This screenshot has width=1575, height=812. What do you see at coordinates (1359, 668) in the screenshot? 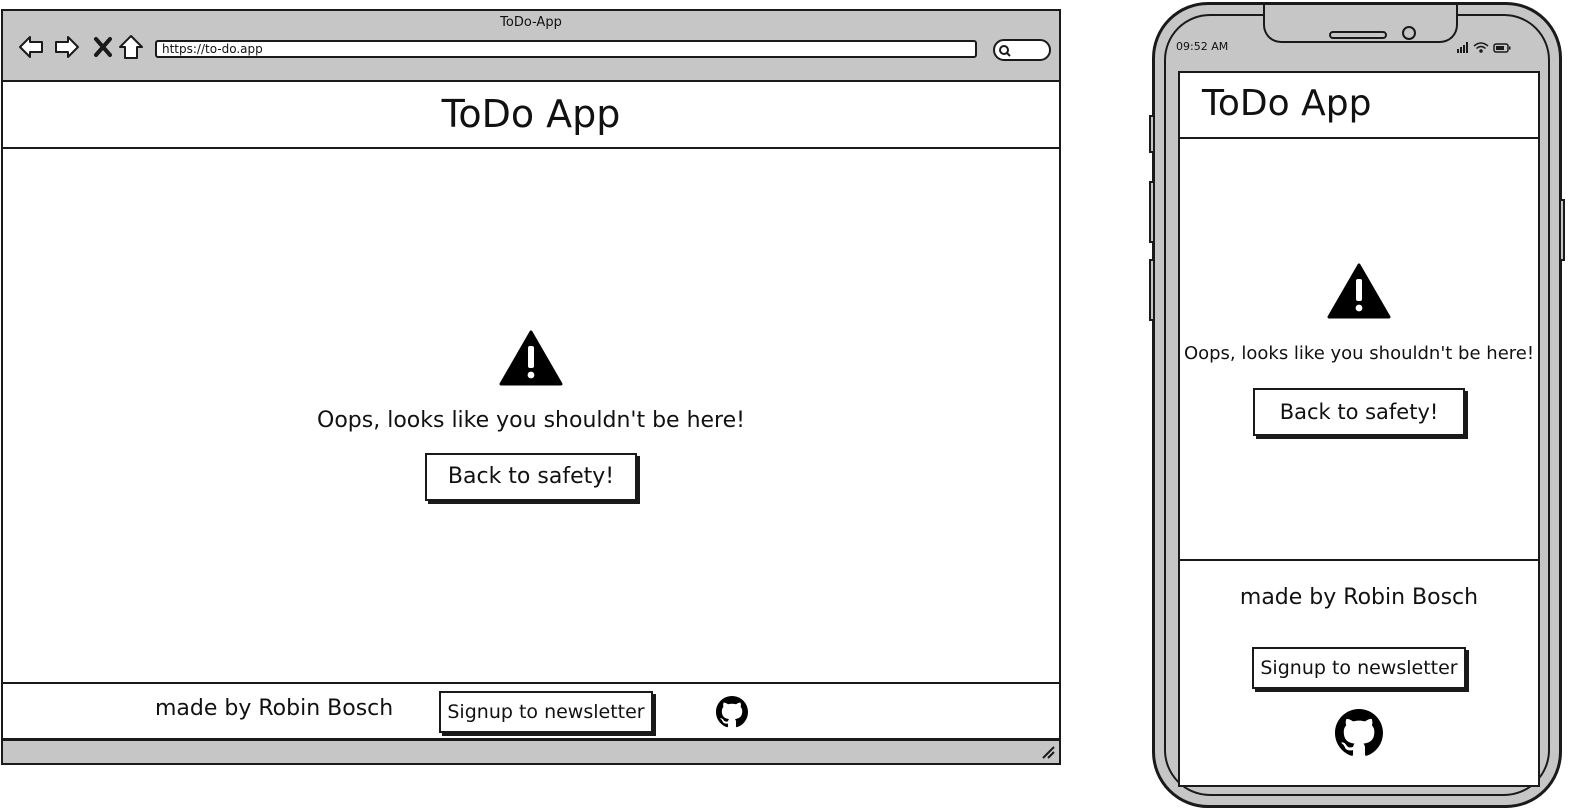
I see `phone-newsletter-signup-button: Signup to newsletter` at bounding box center [1359, 668].